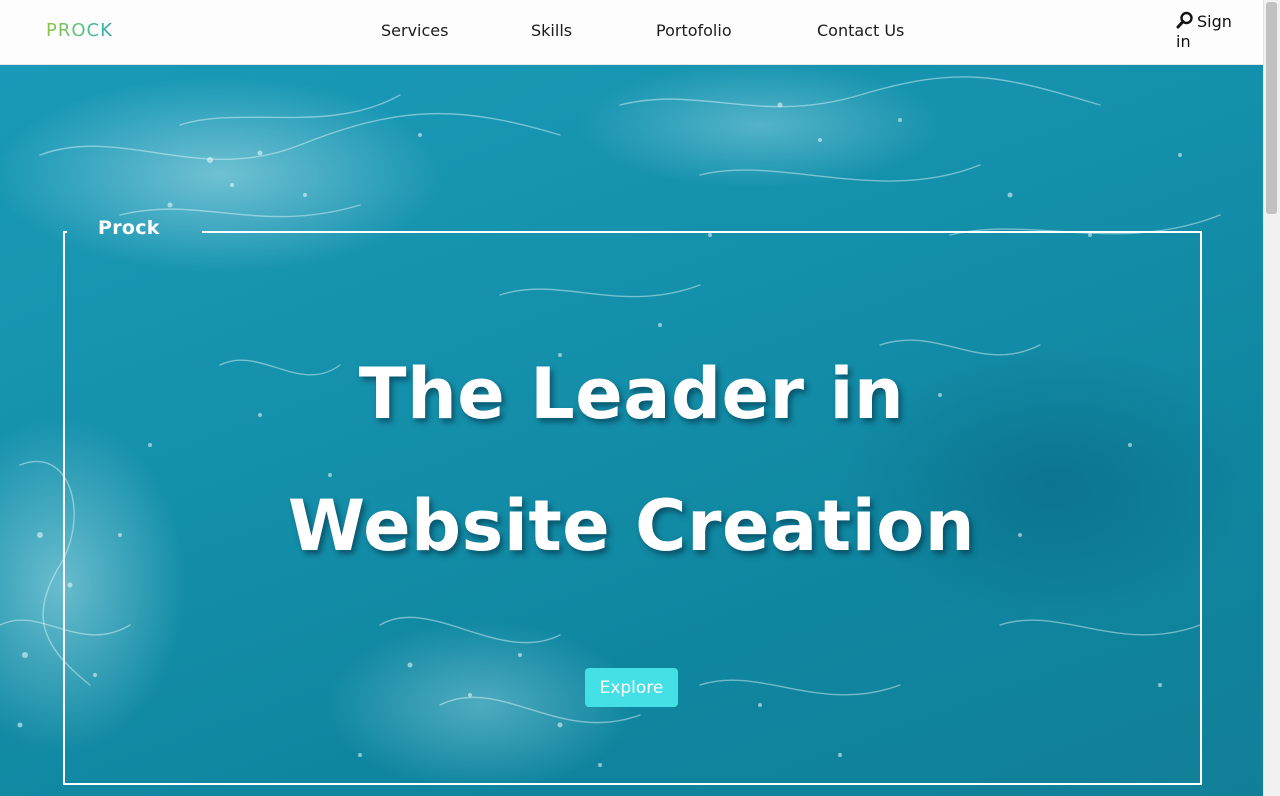  I want to click on hero-headline-line-1: The Leader in, so click(631, 394).